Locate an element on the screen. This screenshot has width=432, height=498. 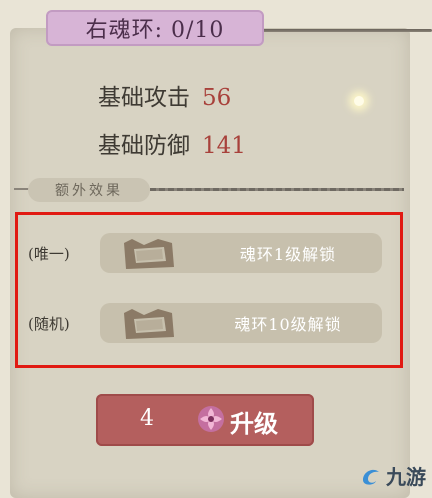
stat-value-attack: 56 is located at coordinates (217, 98).